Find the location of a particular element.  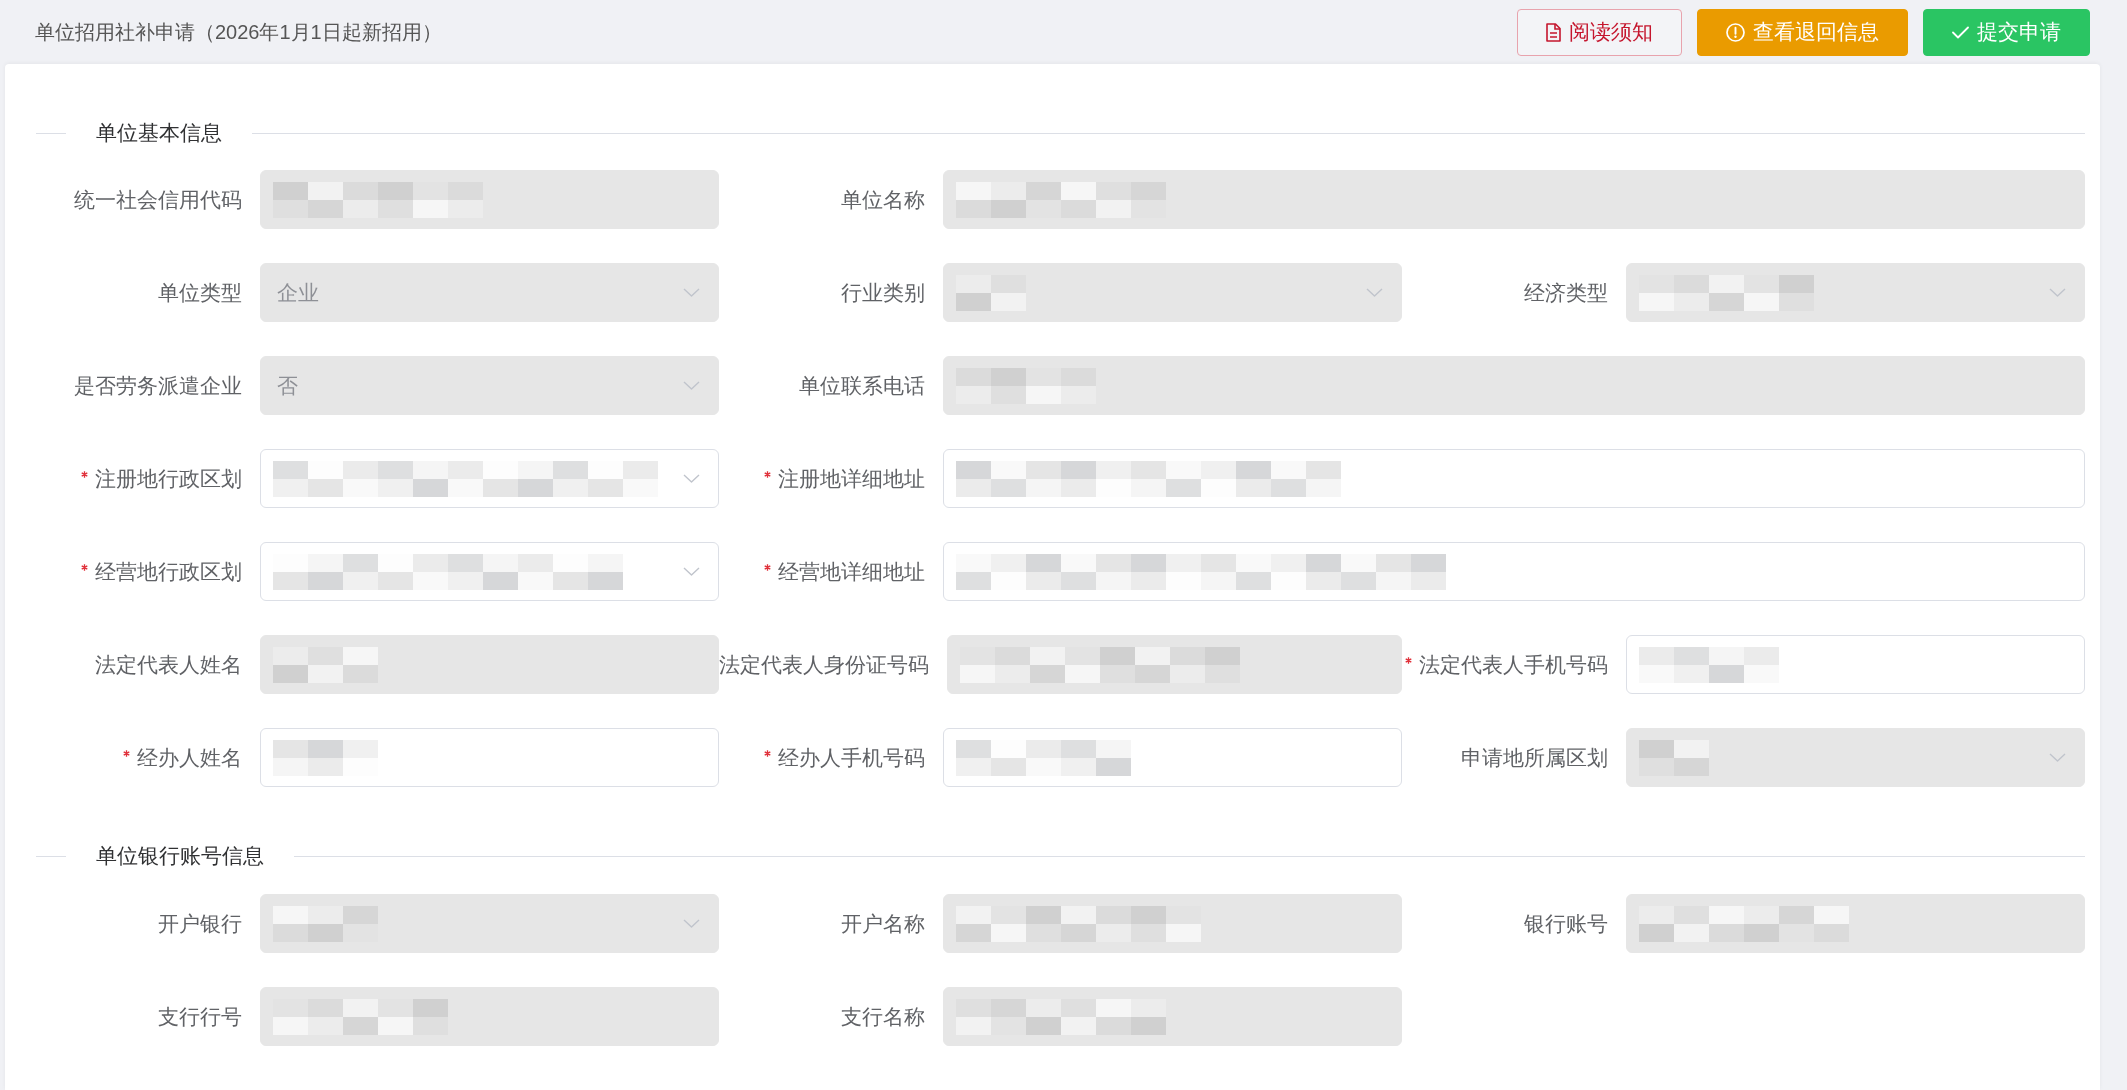

field-label: 支行名称 is located at coordinates (883, 1016).